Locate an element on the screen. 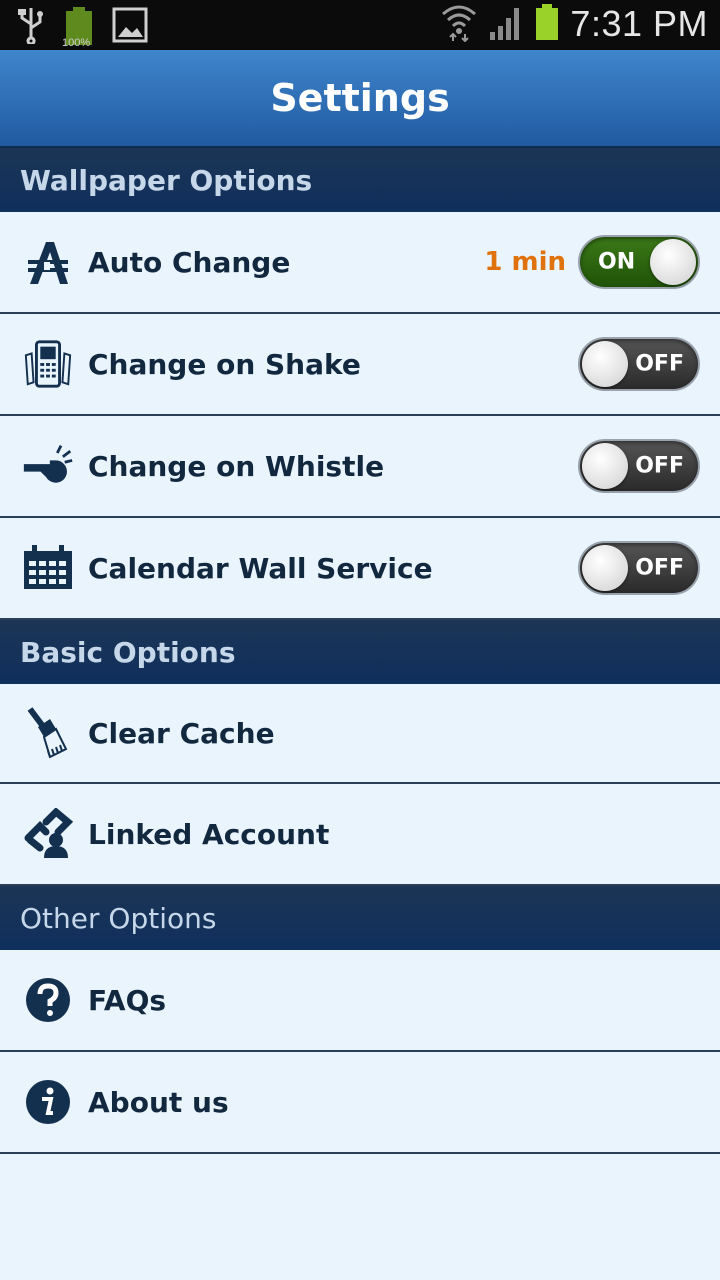 The height and width of the screenshot is (1280, 720). setting-change-on-shake: Change on Shake OFF is located at coordinates (360, 365).